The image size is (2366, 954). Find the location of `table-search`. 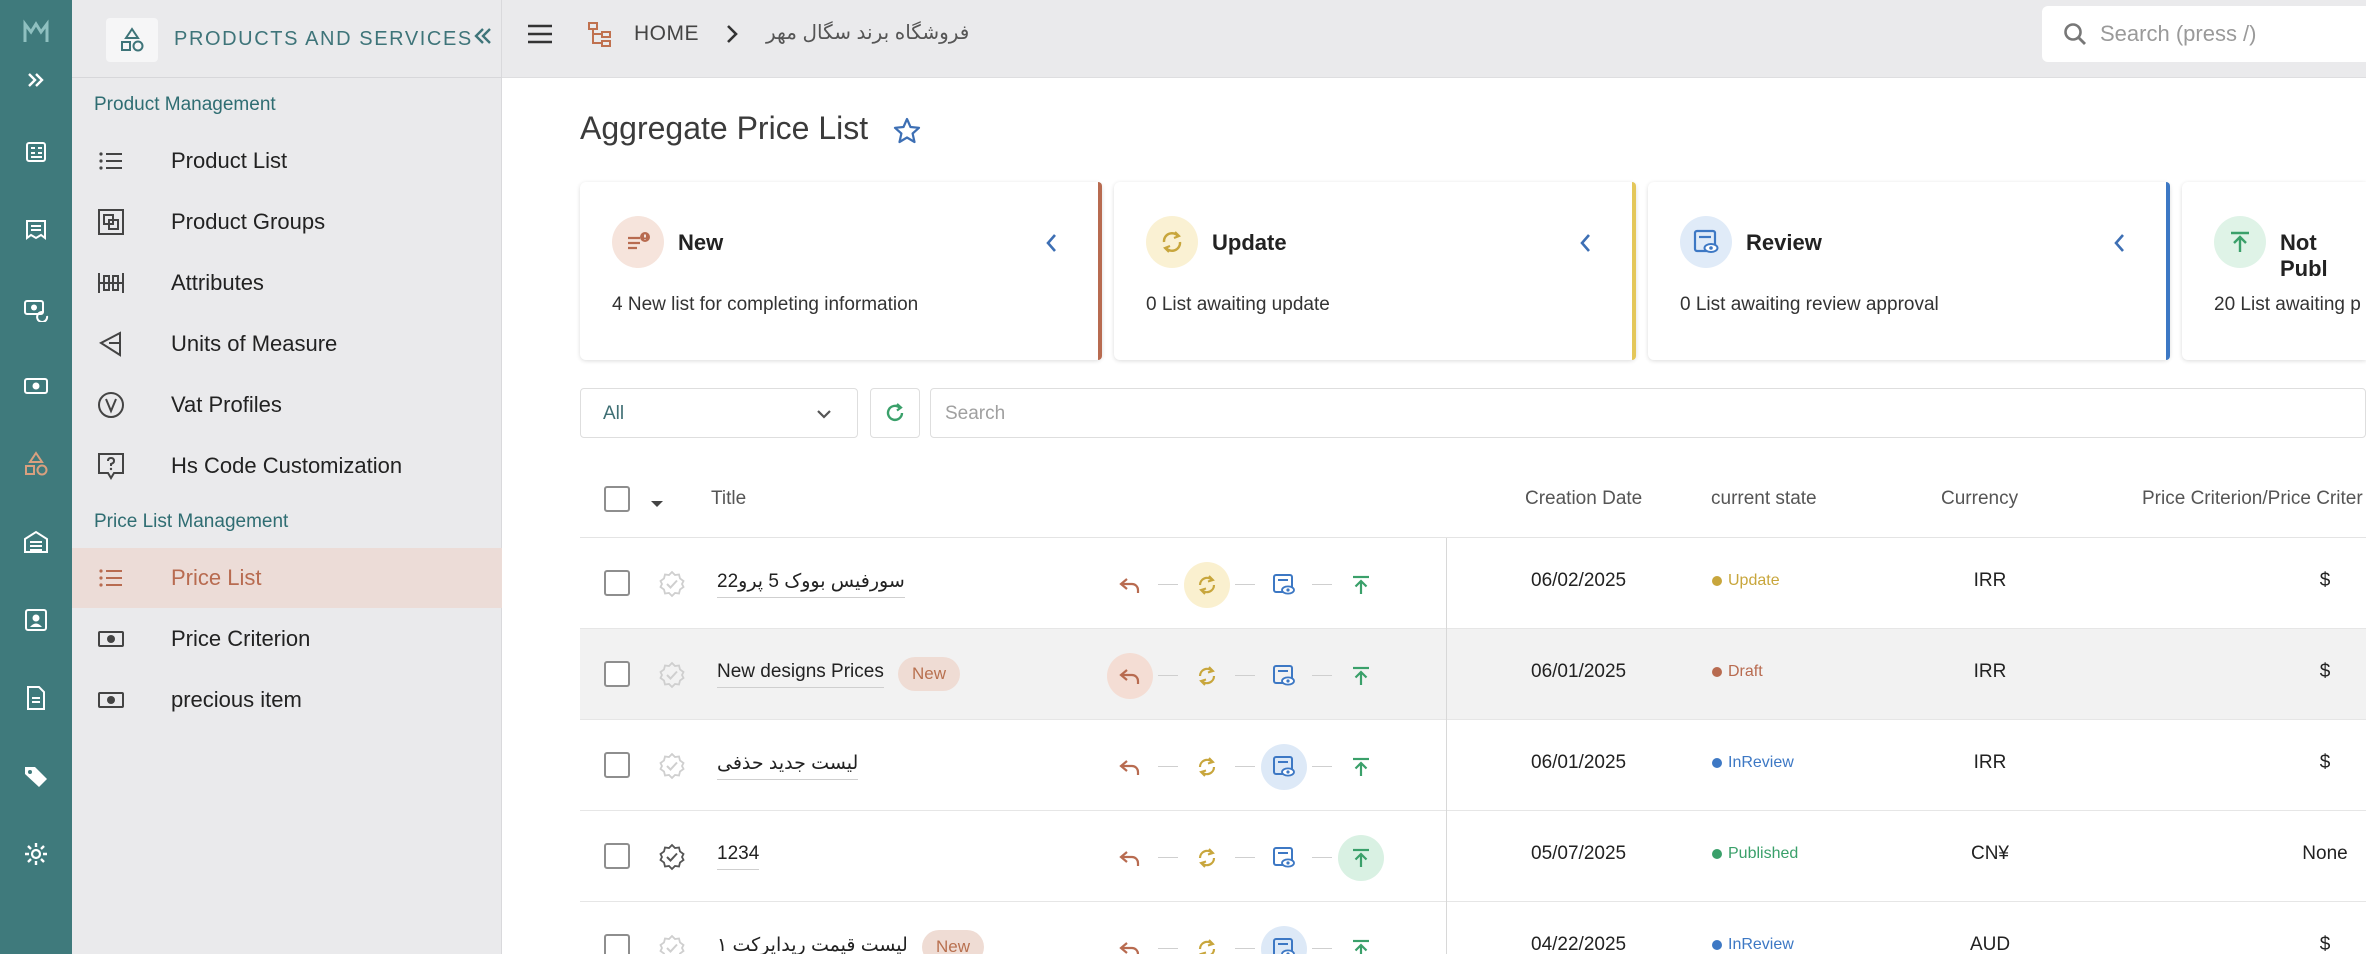

table-search is located at coordinates (1648, 413).